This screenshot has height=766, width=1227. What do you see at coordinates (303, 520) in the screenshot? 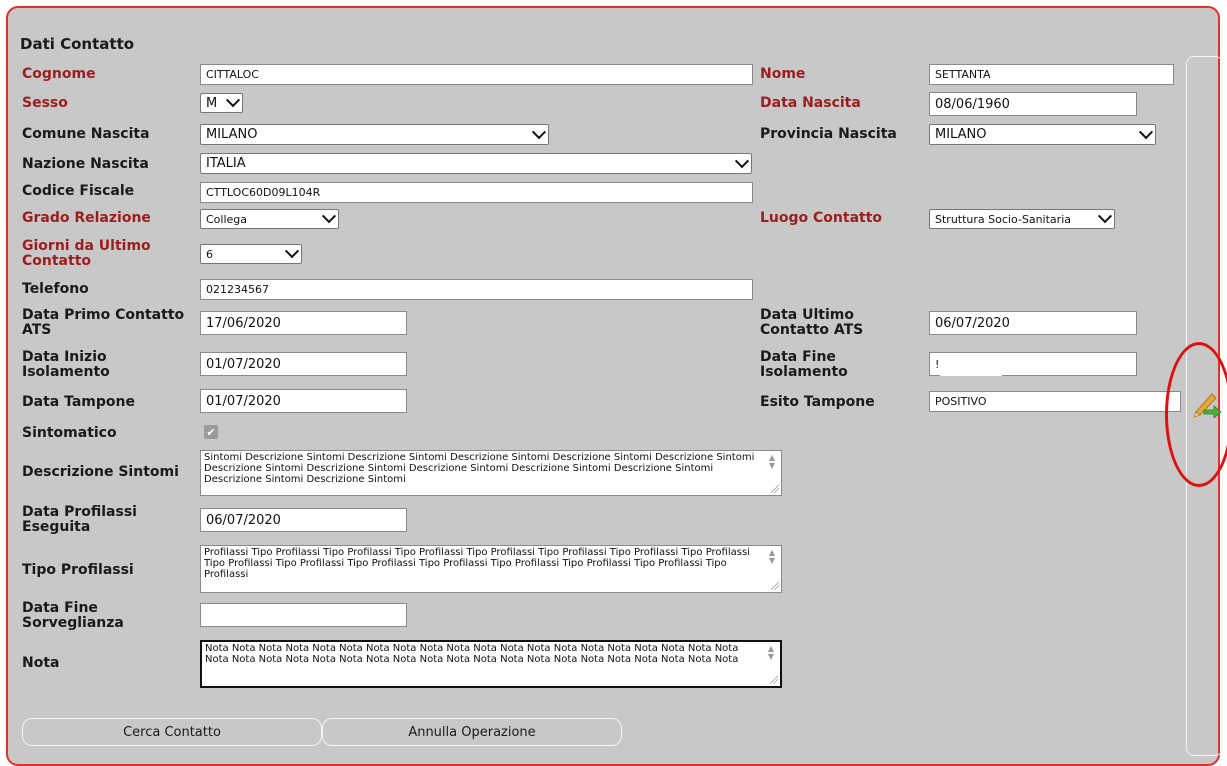
I see `data-profilassi-input: 06/07/2020` at bounding box center [303, 520].